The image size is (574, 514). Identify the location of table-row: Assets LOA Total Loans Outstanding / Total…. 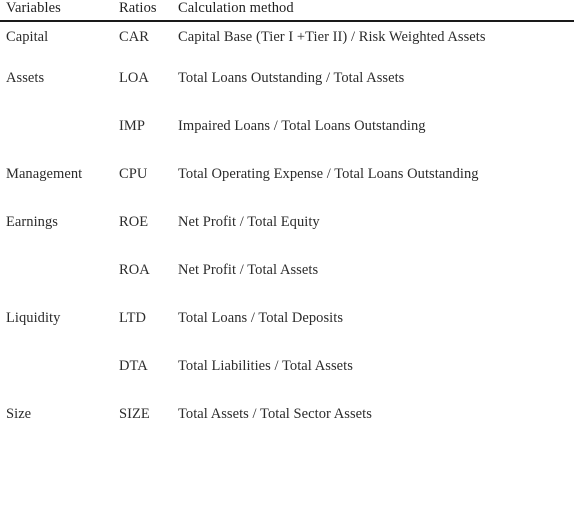
(287, 94).